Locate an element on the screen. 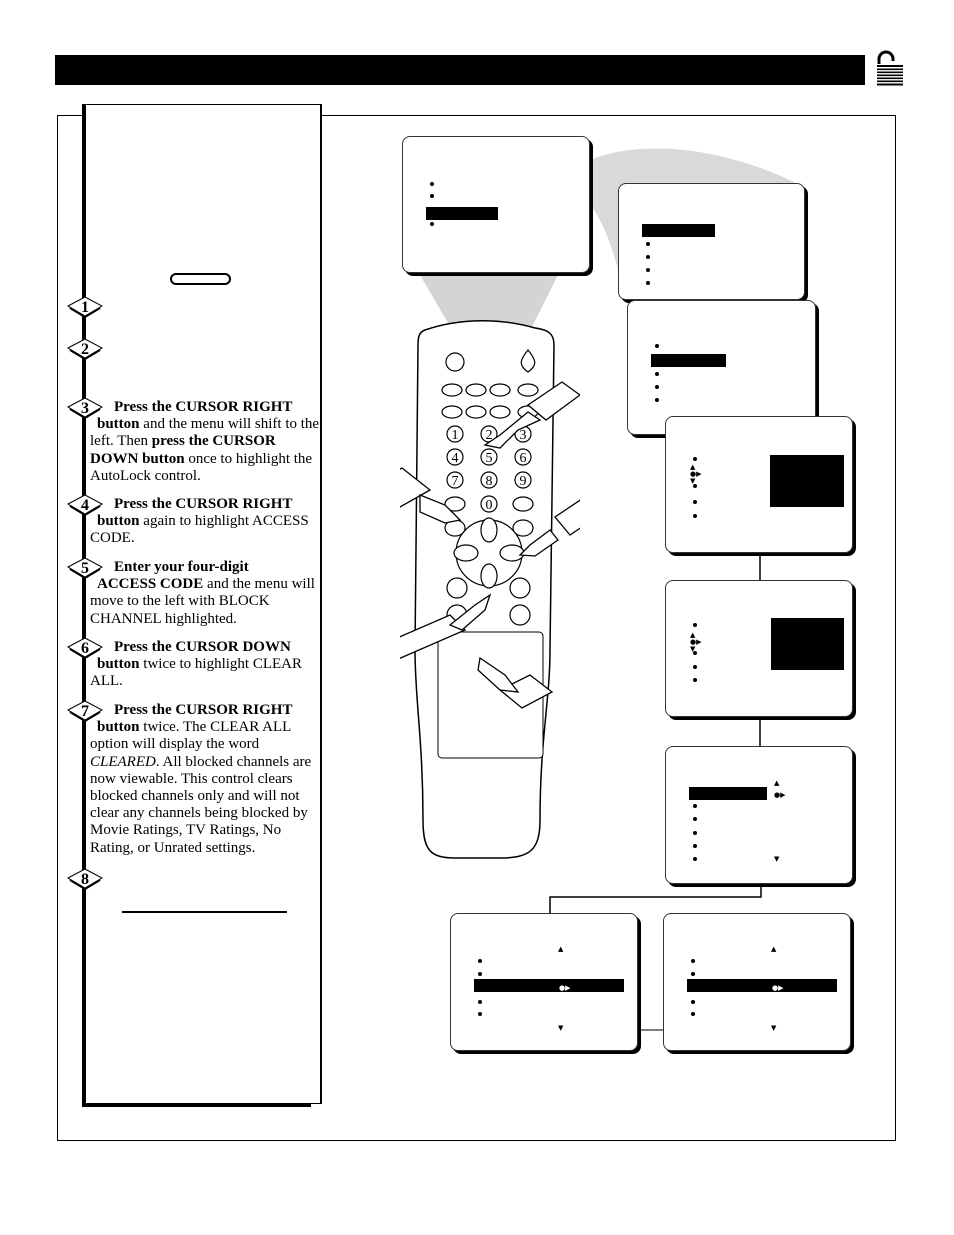 The height and width of the screenshot is (1235, 954). tv-menu-screen-4: ▲ ●▶ ▼ is located at coordinates (759, 484).